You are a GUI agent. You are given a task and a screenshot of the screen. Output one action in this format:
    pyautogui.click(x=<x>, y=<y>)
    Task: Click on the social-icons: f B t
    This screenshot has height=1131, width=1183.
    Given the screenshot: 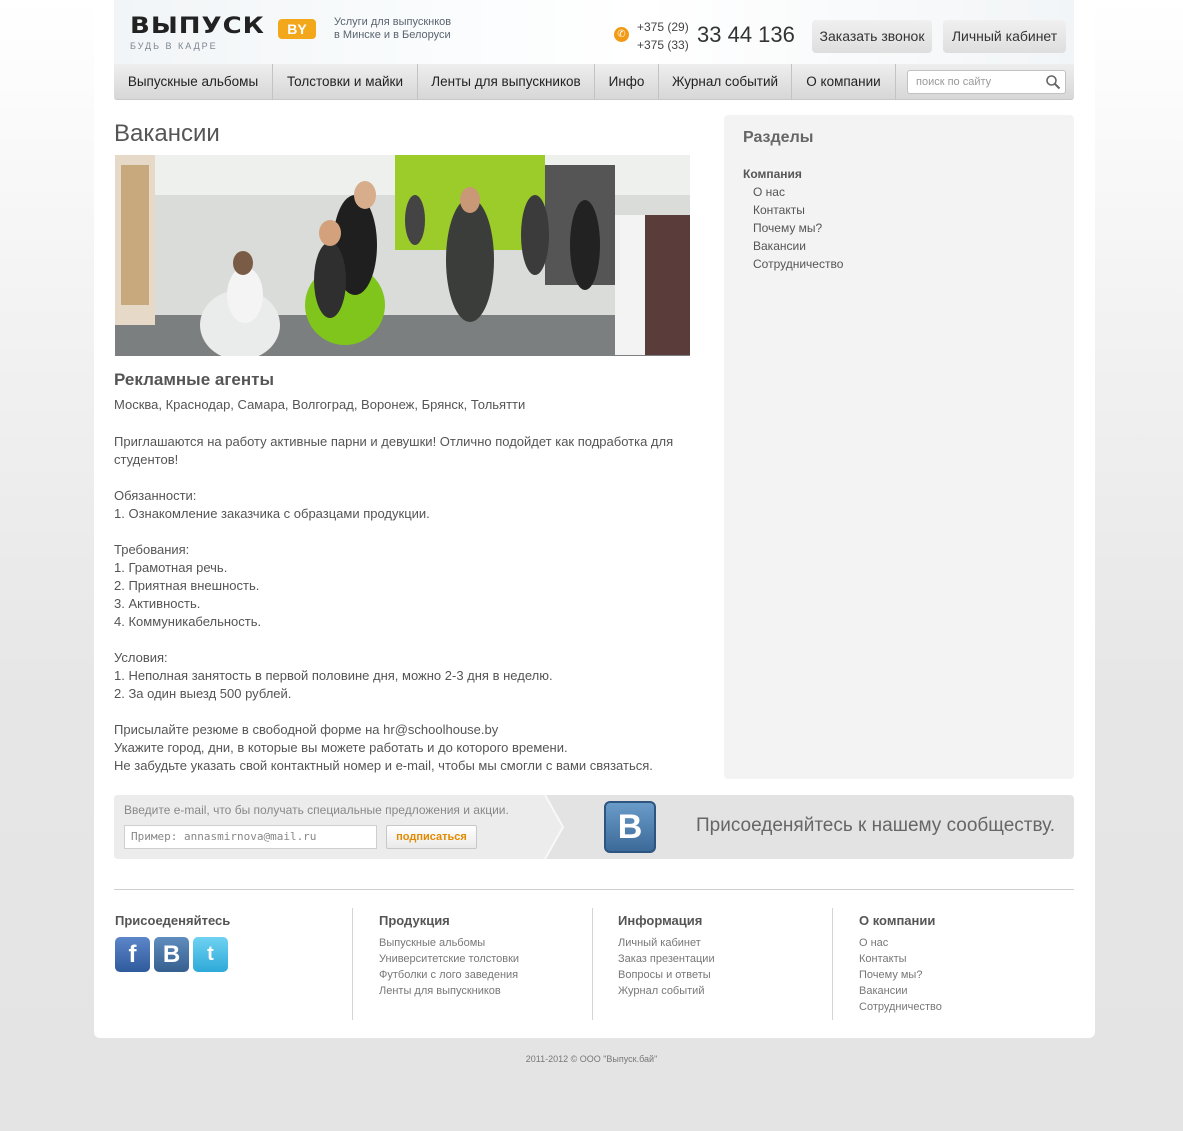 What is the action you would take?
    pyautogui.click(x=233, y=954)
    